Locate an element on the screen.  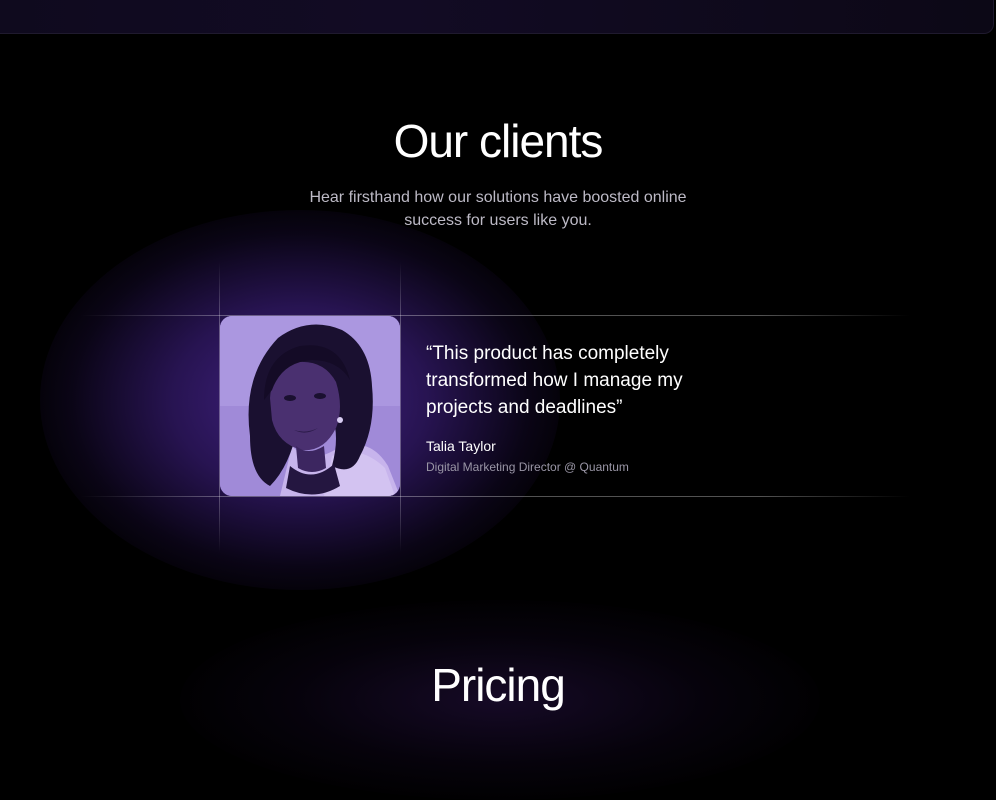
grid-line-right is located at coordinates (400, 407).